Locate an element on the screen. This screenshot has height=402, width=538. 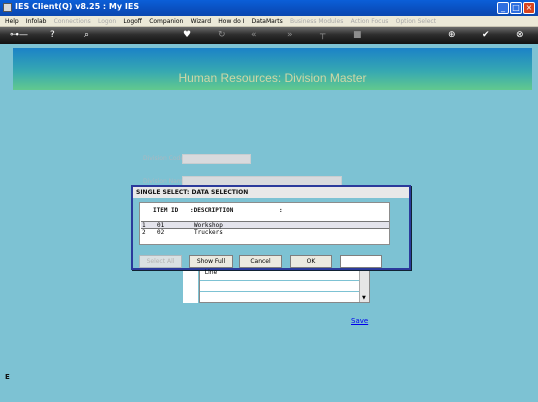
check-icon: ✔ is located at coordinates (486, 35).